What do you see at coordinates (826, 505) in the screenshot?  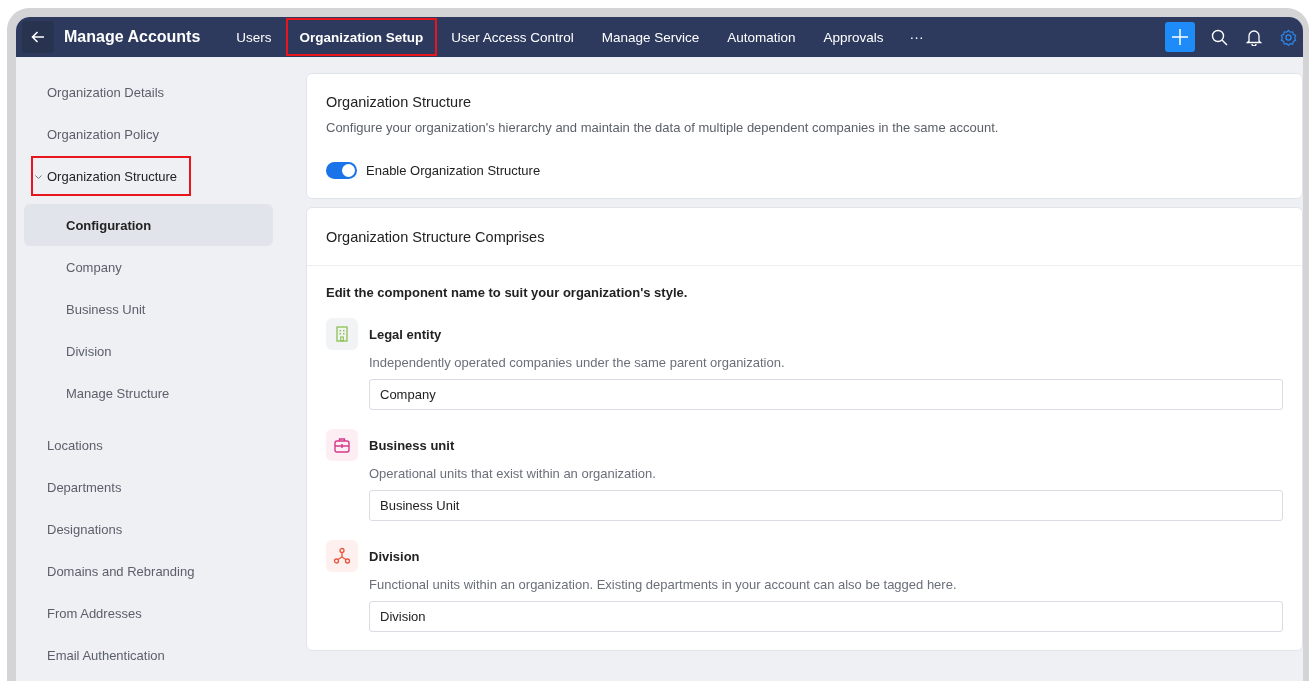 I see `input-field: Business Unit` at bounding box center [826, 505].